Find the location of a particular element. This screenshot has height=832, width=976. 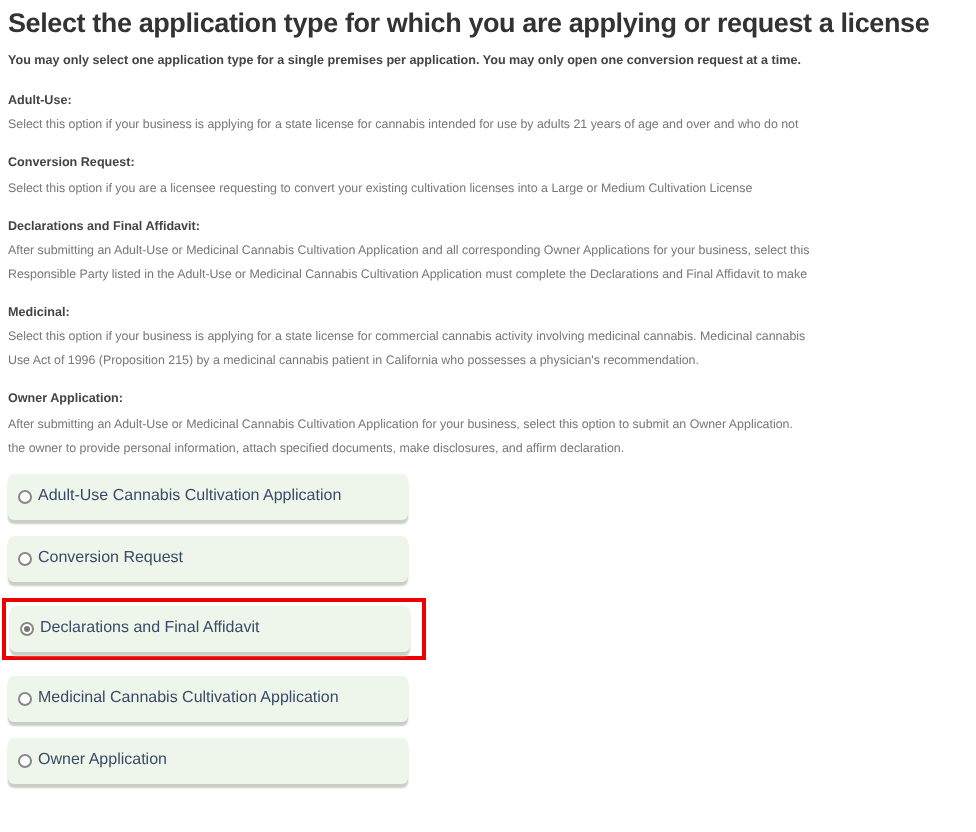

radio-option: Declarations and Final Affidavit is located at coordinates (210, 628).